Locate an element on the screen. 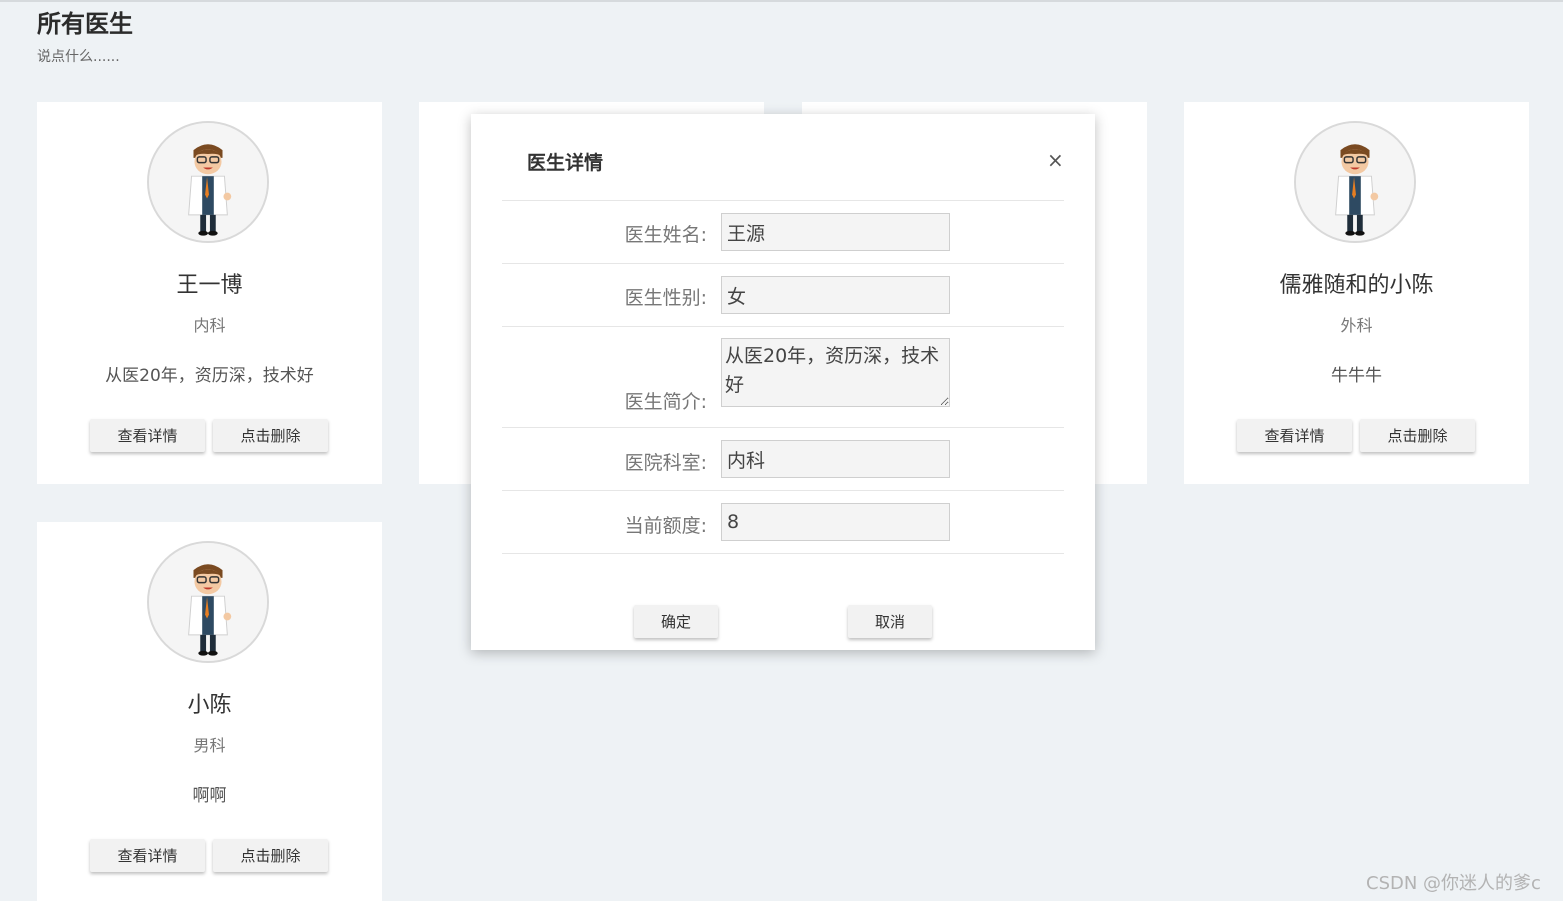 The width and height of the screenshot is (1563, 901). doctor-card: 小陈 男科 啊啊 查看详情 点击删除 is located at coordinates (209, 711).